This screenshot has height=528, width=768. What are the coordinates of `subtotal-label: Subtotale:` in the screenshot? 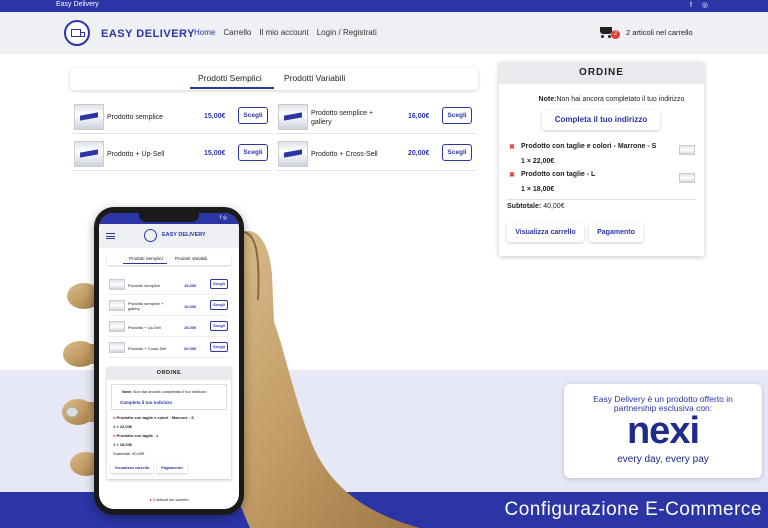 It's located at (524, 206).